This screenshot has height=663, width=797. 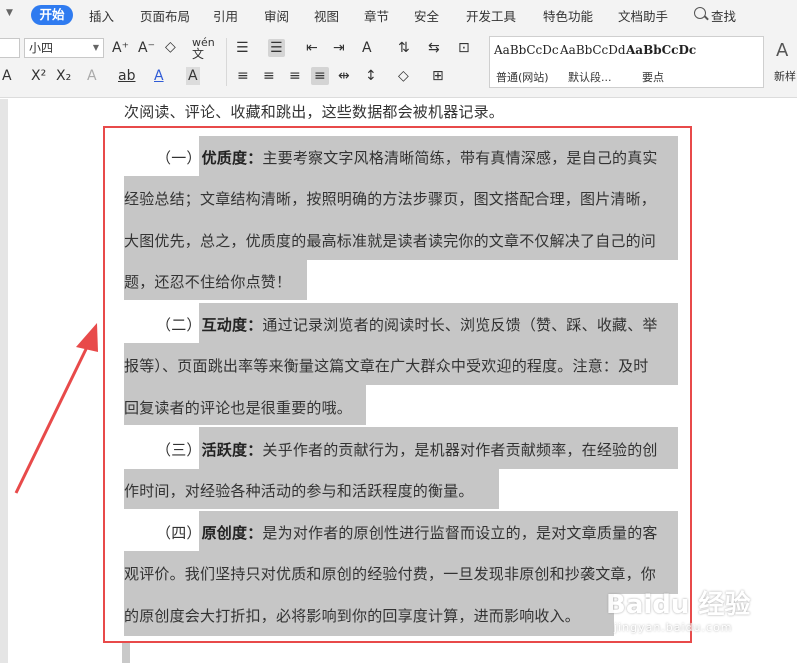 What do you see at coordinates (404, 48) in the screenshot?
I see `sort-icon: ⇅` at bounding box center [404, 48].